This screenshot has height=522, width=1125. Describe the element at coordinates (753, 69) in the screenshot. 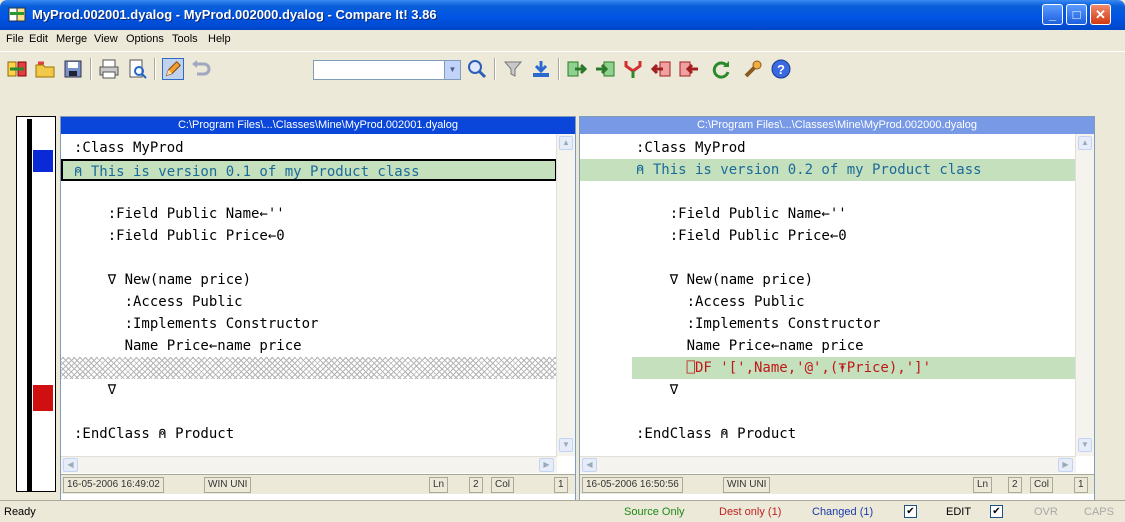

I see `tools-icon` at that location.